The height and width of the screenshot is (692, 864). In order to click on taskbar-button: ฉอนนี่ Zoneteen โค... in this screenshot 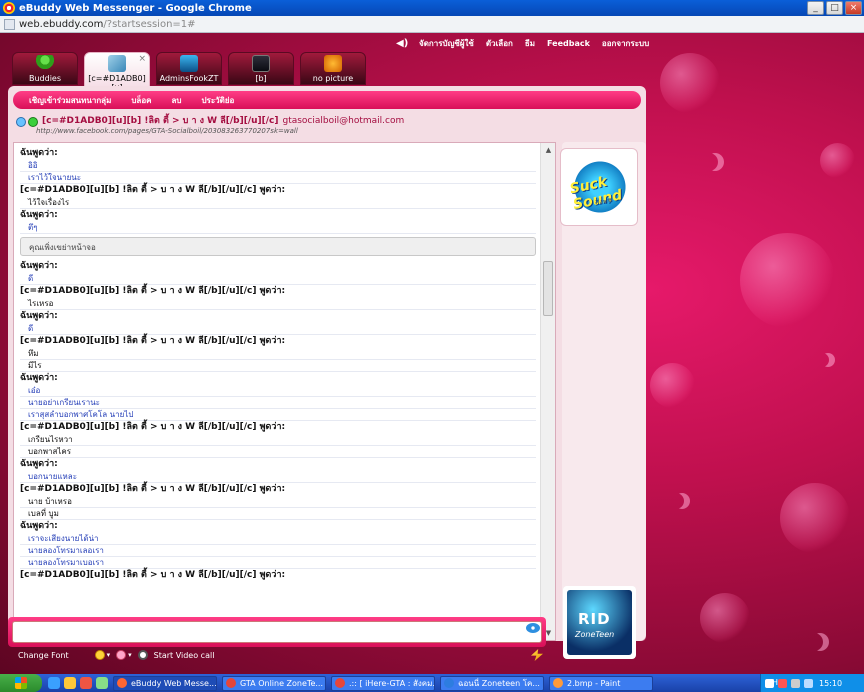, I will do `click(492, 683)`.